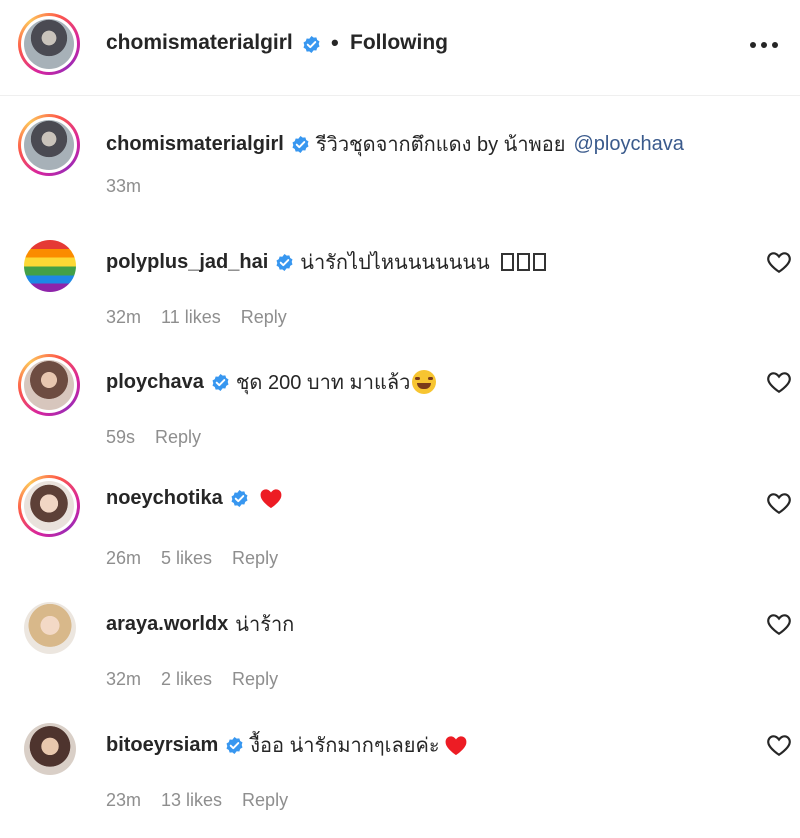 The height and width of the screenshot is (838, 800). I want to click on comment-time: 26m, so click(124, 558).